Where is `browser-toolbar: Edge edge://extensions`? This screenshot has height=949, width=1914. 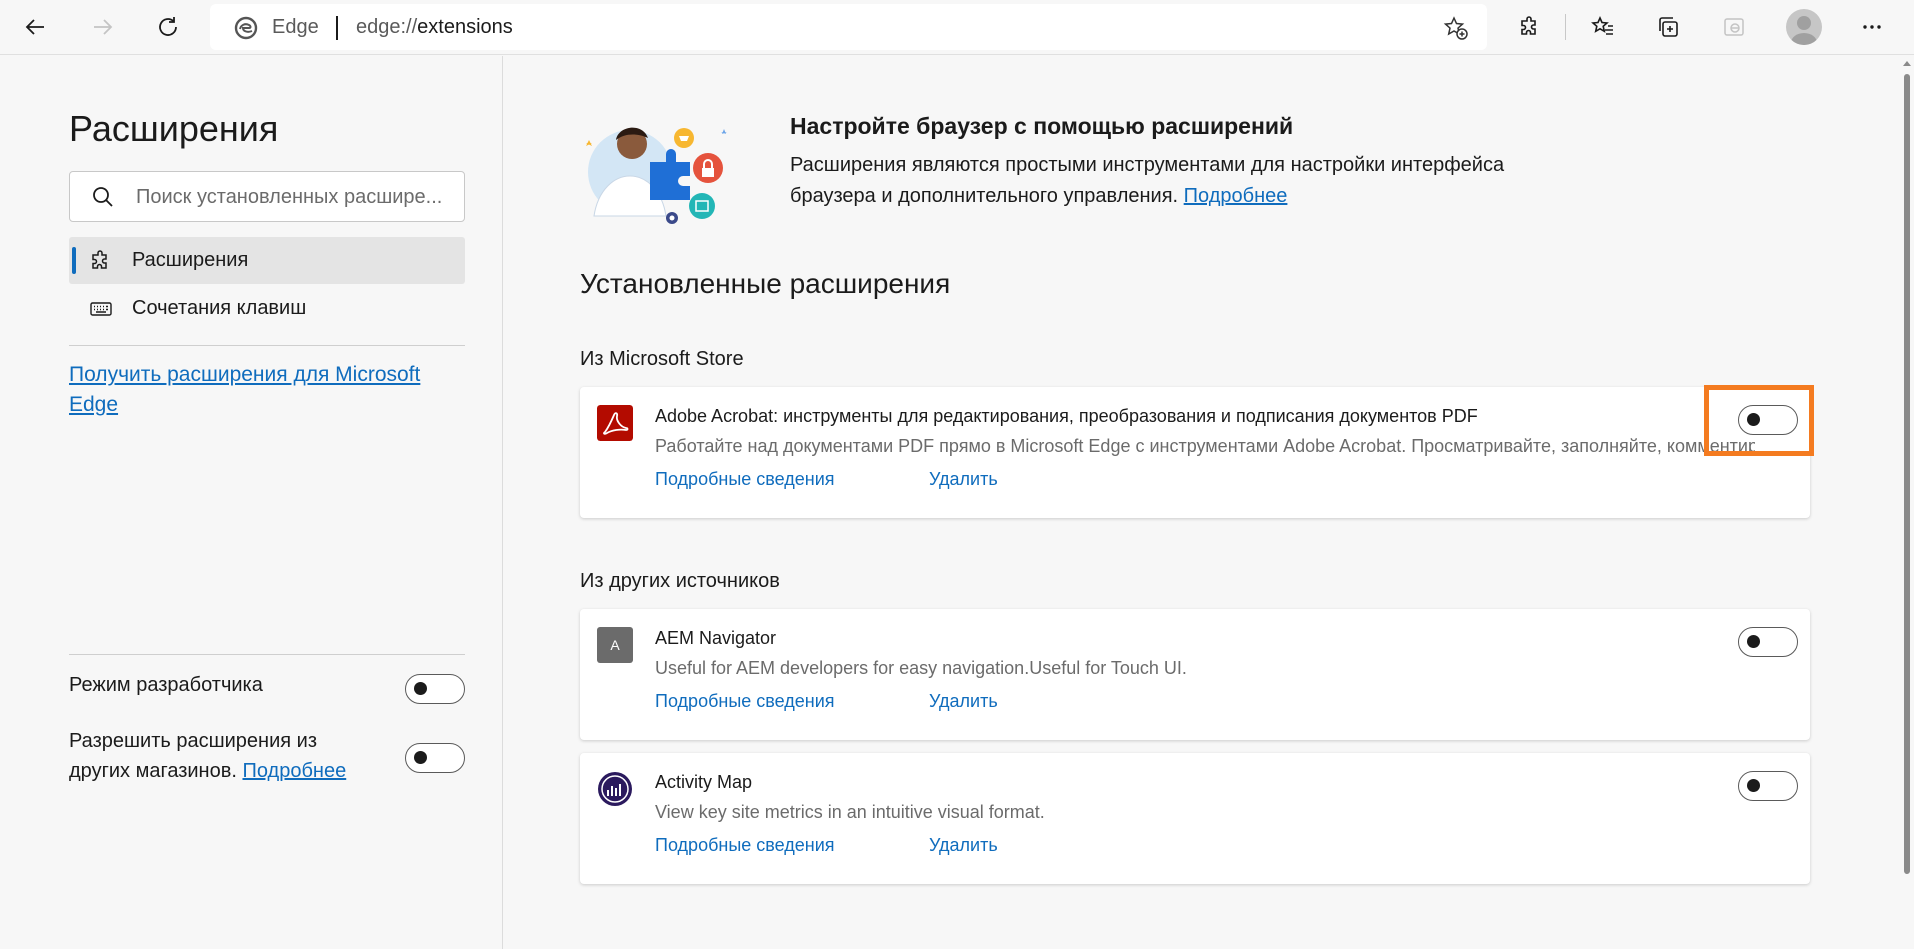 browser-toolbar: Edge edge://extensions is located at coordinates (957, 27).